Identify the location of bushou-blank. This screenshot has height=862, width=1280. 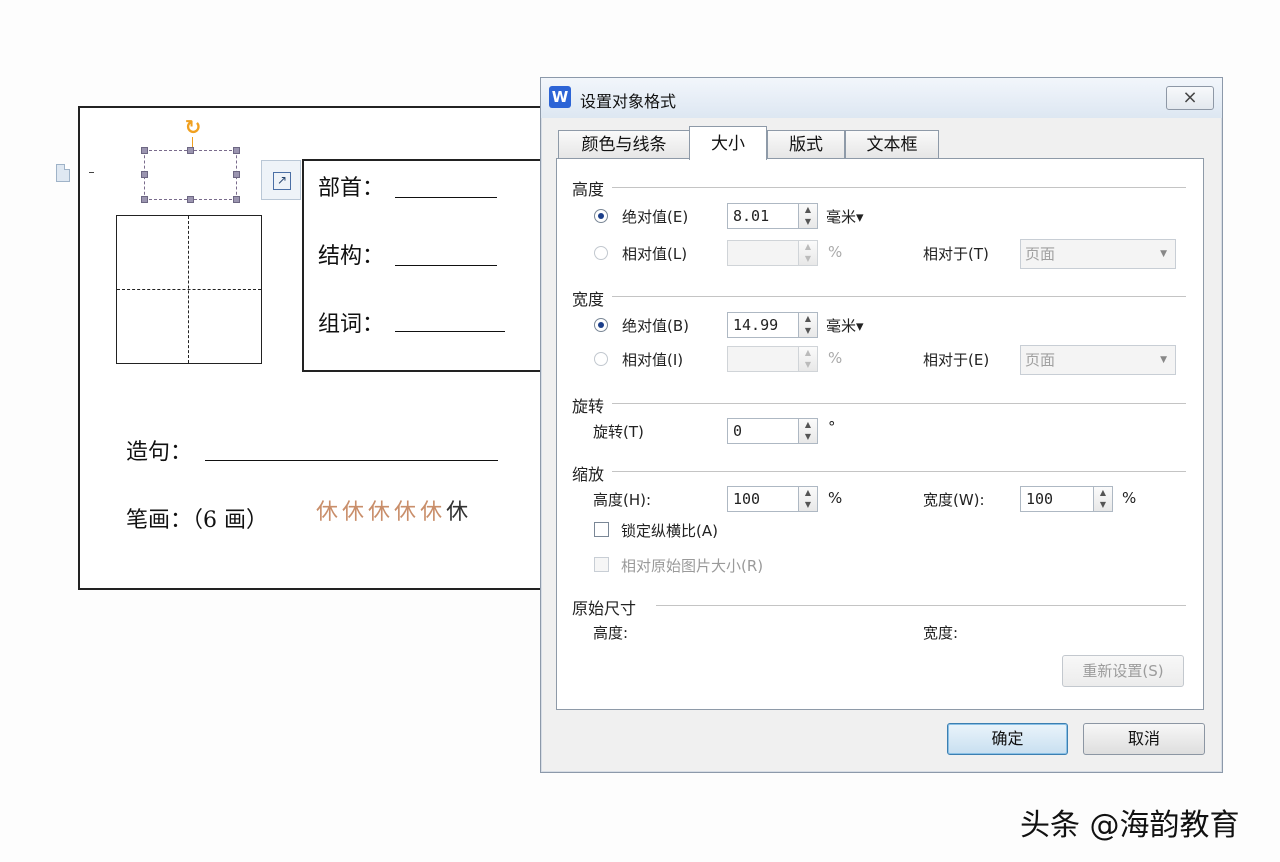
(446, 197).